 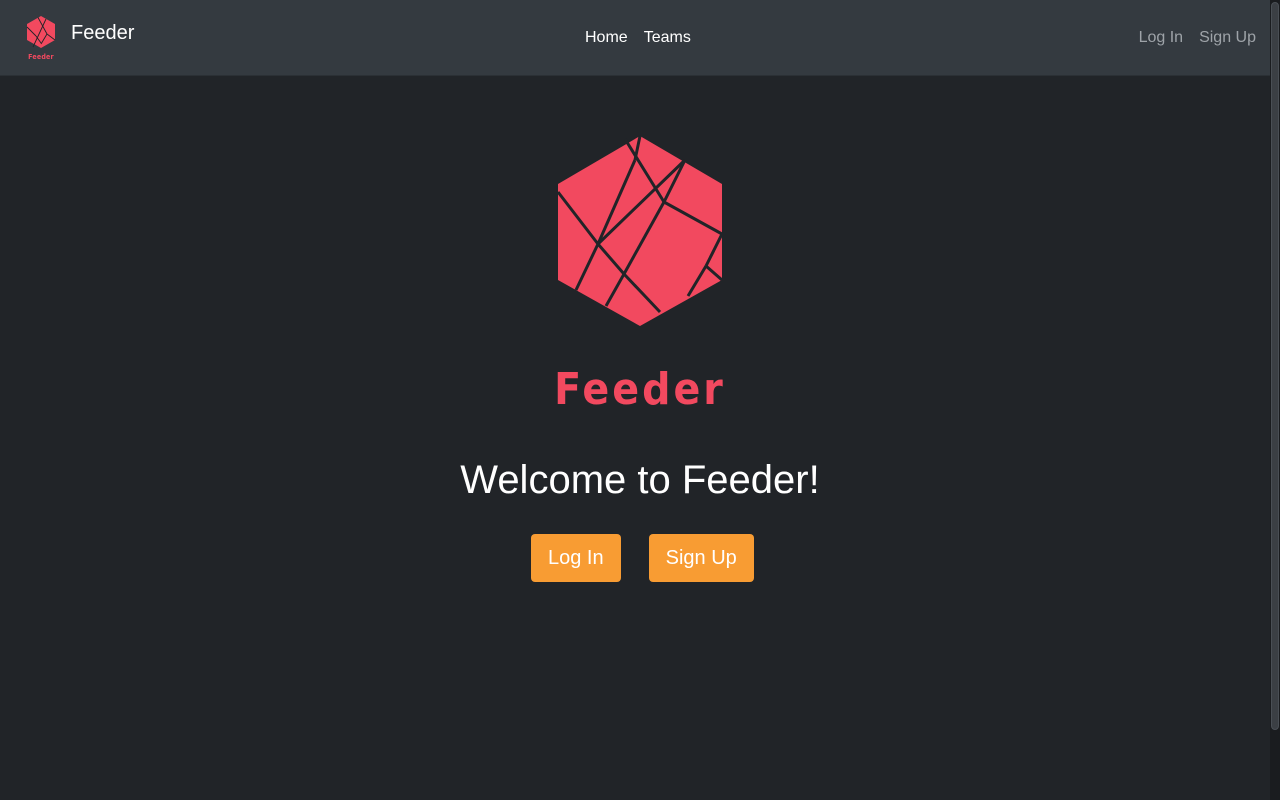 I want to click on hero-wordmark: Feeder, so click(x=640, y=389).